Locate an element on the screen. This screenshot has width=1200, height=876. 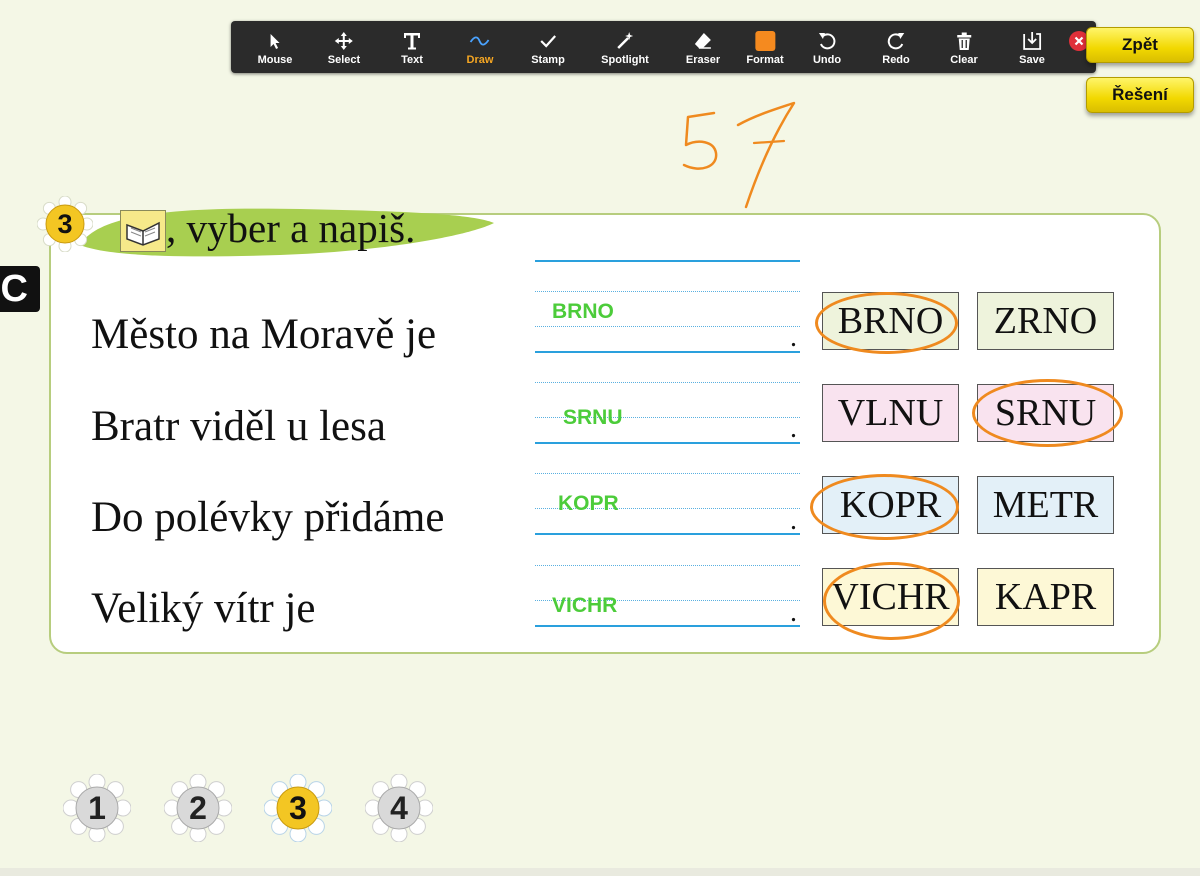
tool-spotlight: Spotlight is located at coordinates (625, 47).